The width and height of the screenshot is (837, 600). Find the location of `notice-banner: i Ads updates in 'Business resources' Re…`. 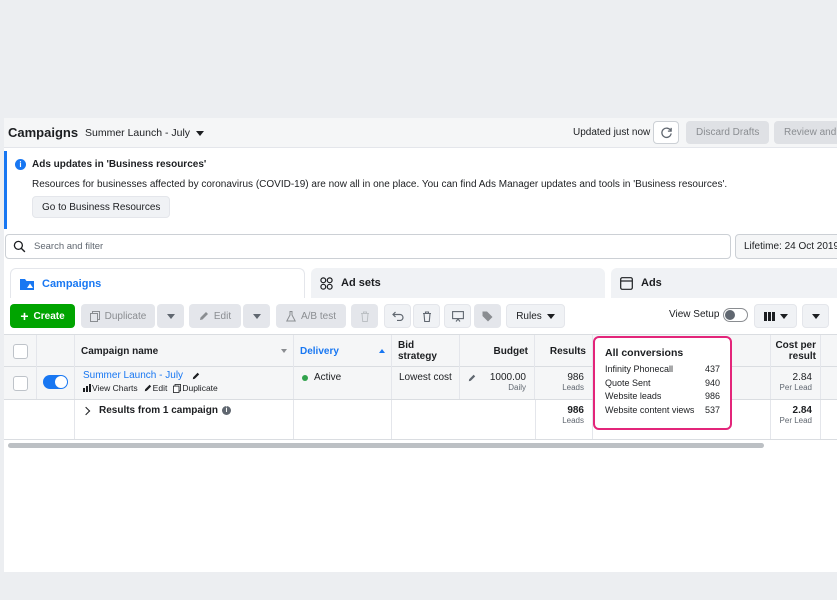

notice-banner: i Ads updates in 'Business resources' Re… is located at coordinates (420, 190).